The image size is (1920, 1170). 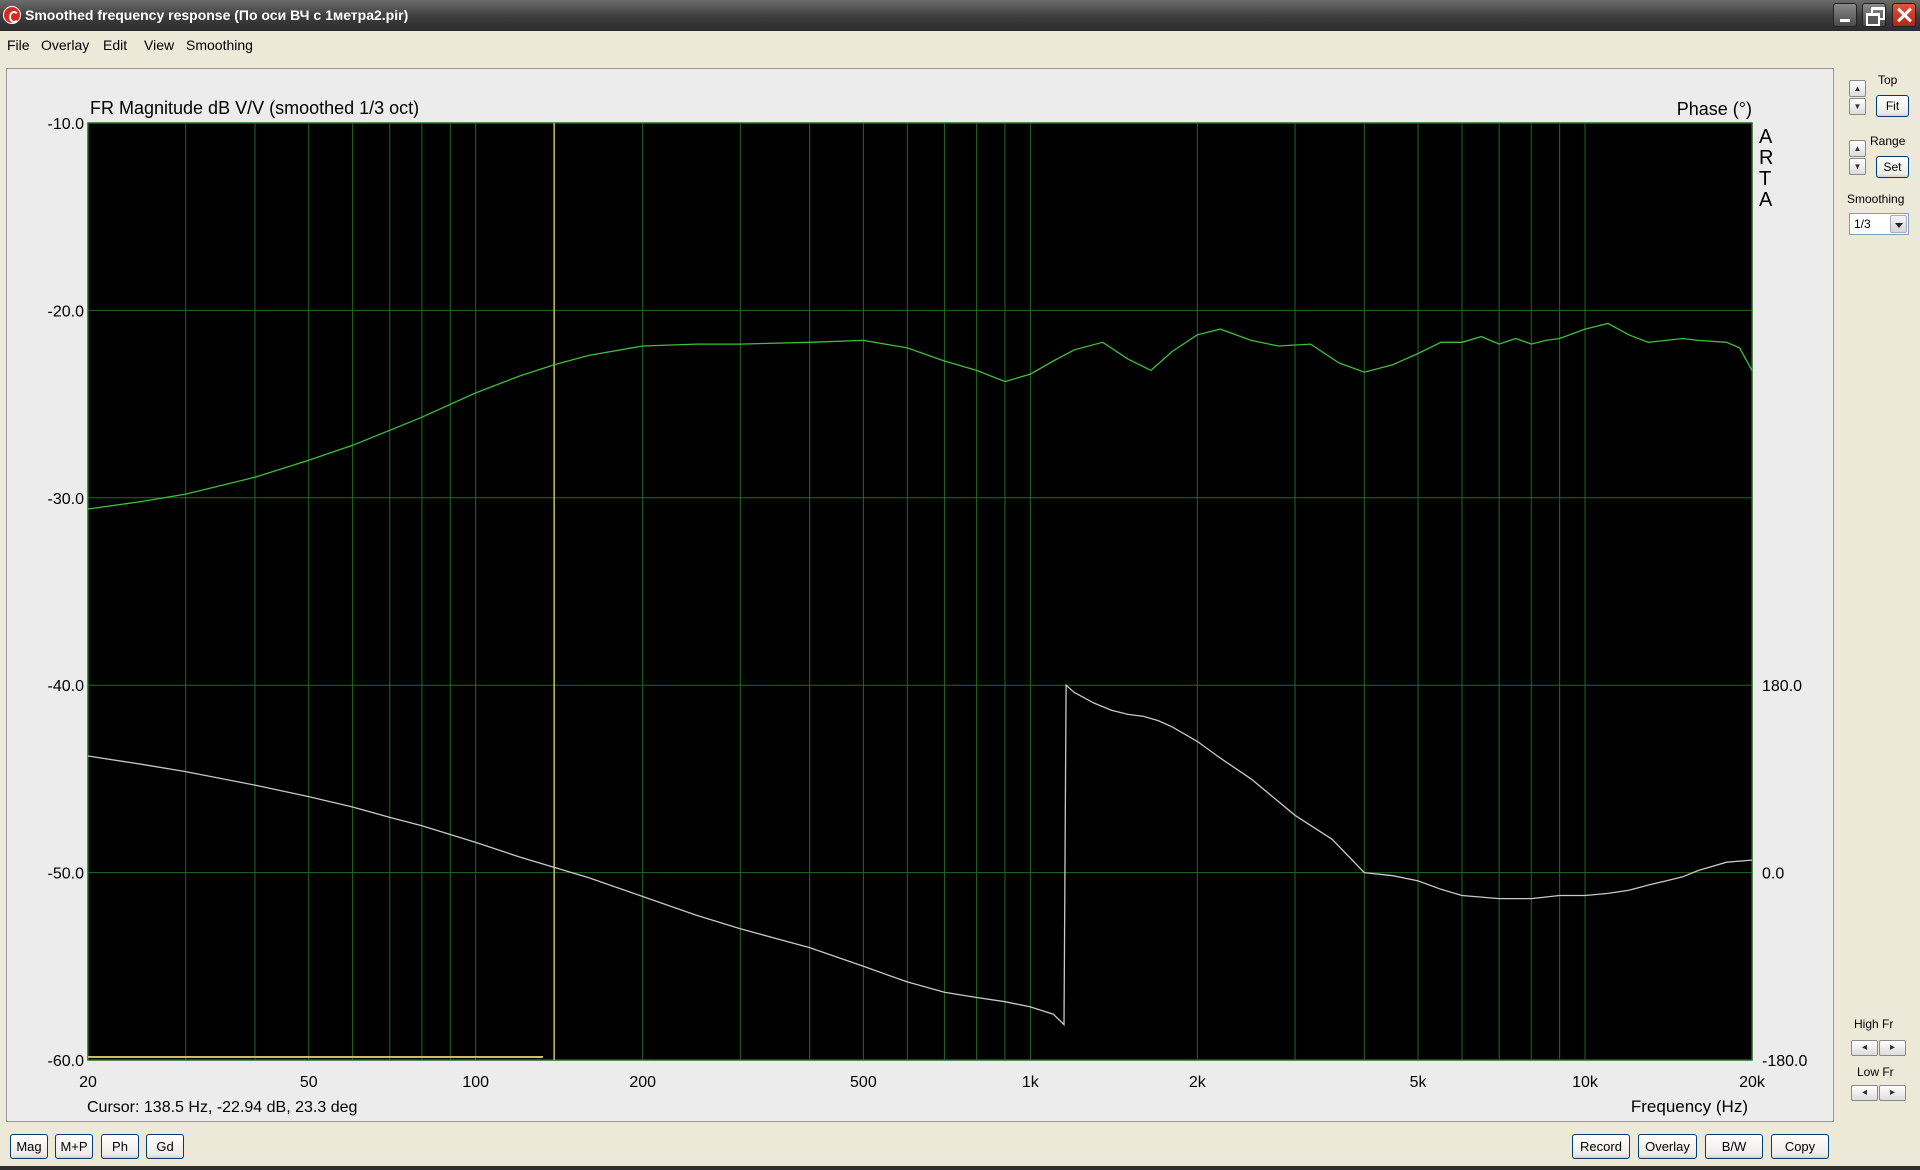 I want to click on set-button: Set, so click(x=1892, y=167).